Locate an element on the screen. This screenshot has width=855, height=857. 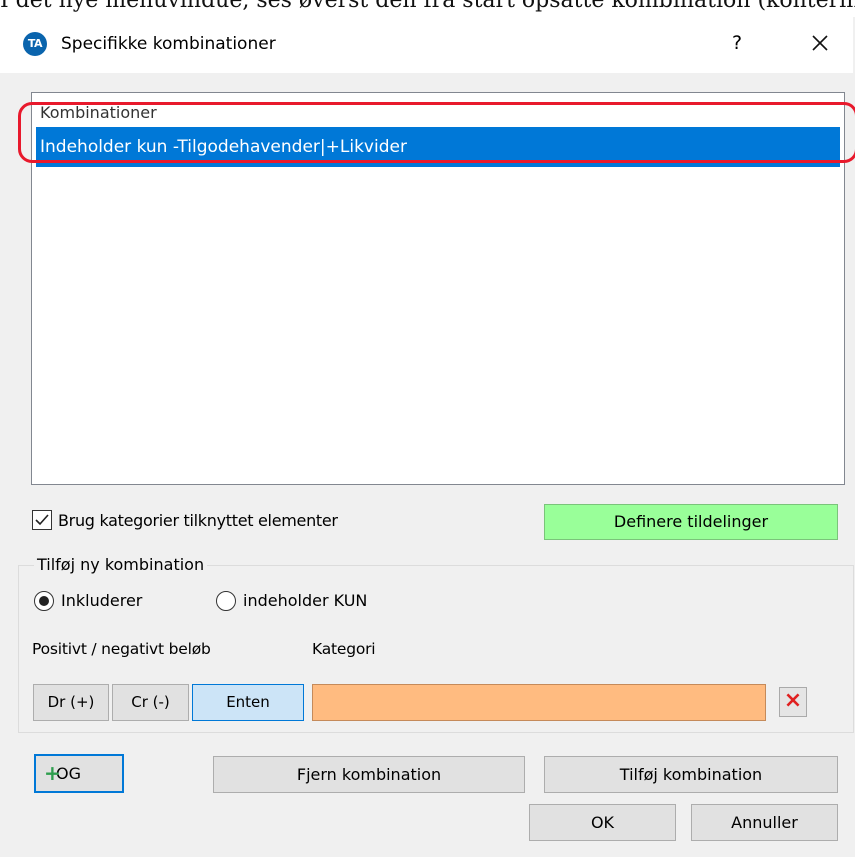
and-button: + OG is located at coordinates (79, 773).